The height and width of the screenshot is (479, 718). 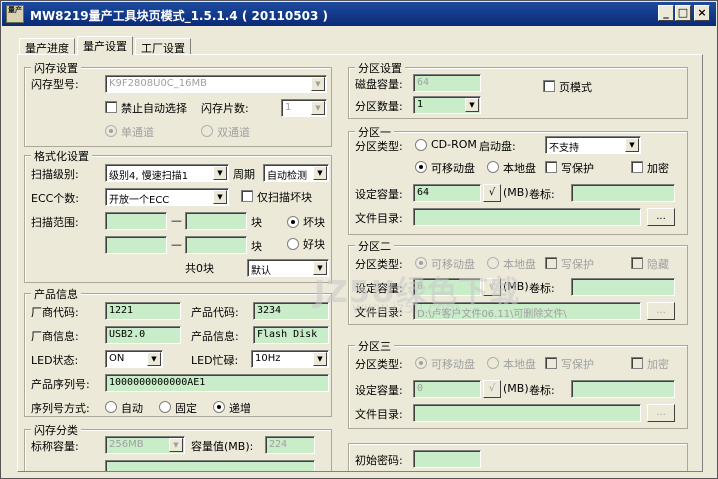 I want to click on p2-volume-label: 卷标:, so click(x=542, y=288).